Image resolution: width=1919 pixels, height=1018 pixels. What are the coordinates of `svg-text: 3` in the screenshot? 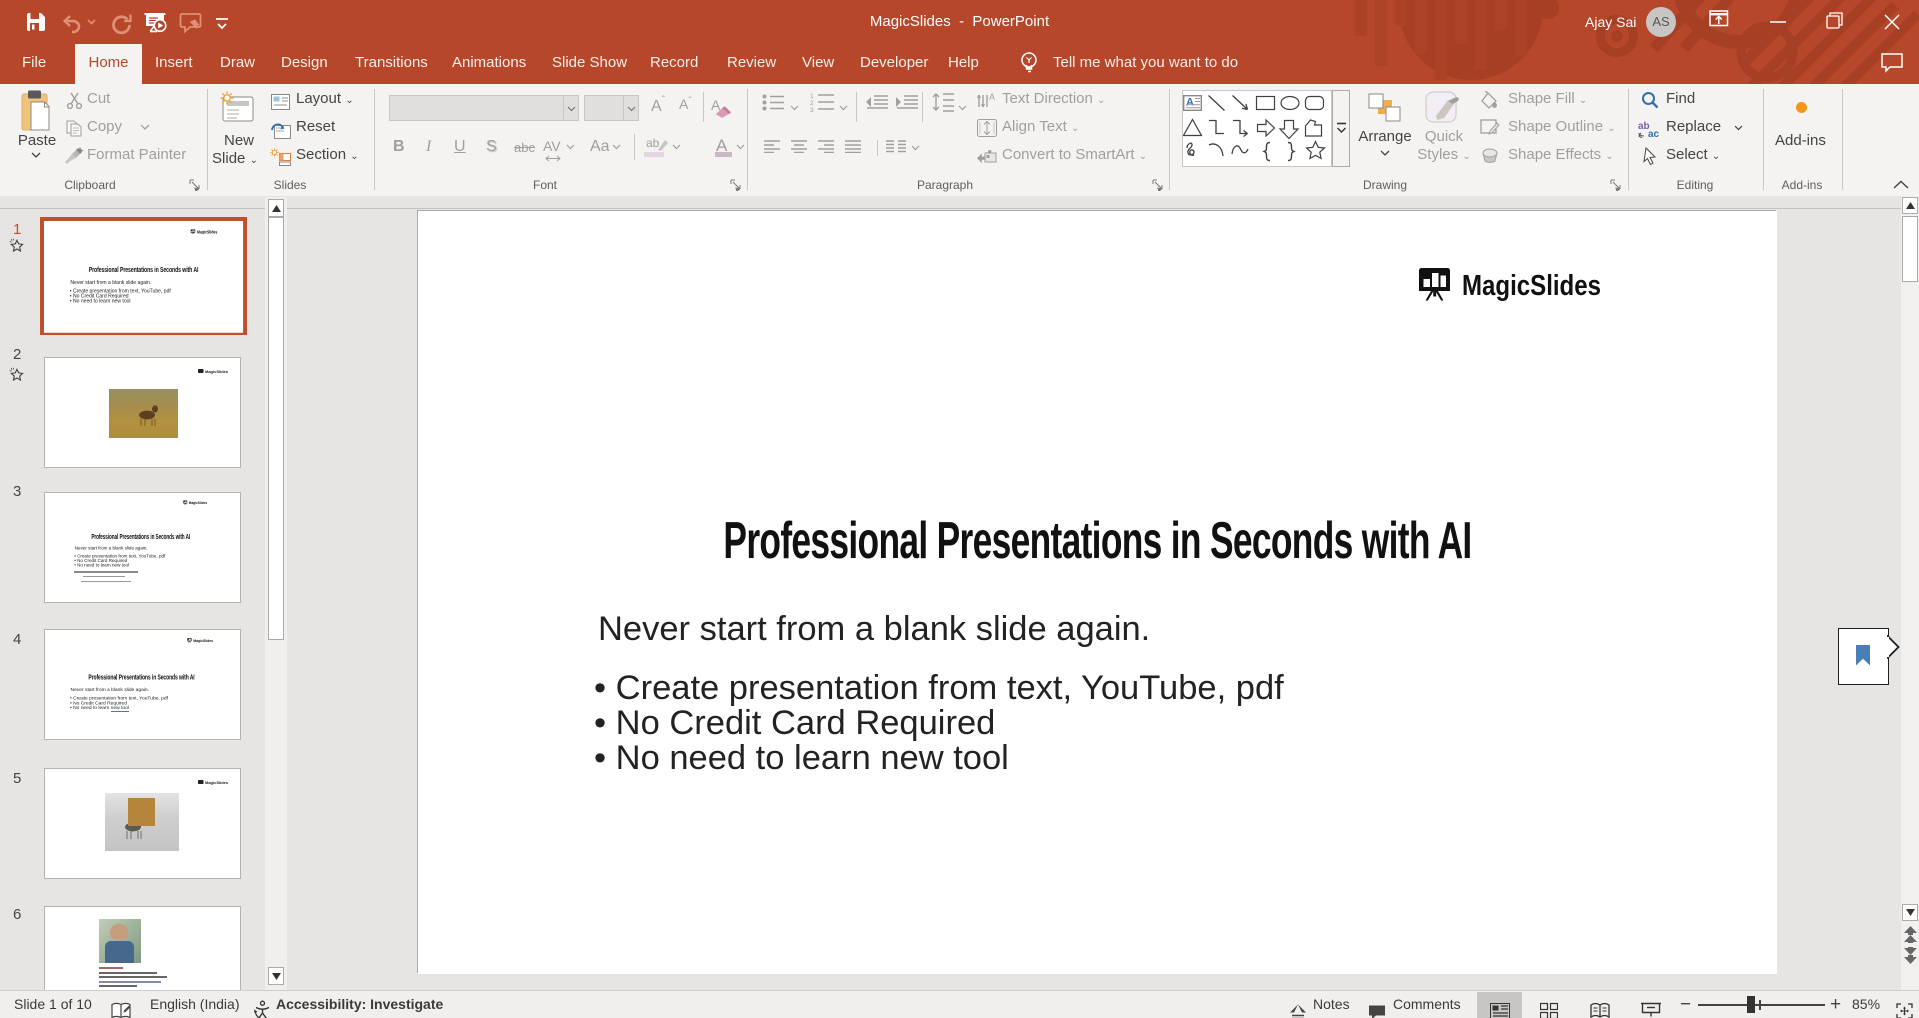 It's located at (812, 109).